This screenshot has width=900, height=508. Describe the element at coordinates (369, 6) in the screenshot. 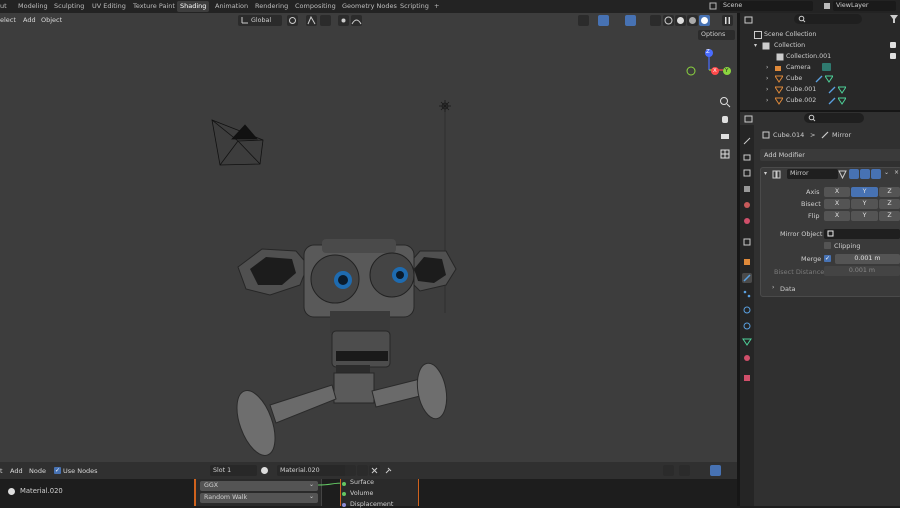

I see `tab-geometry-nodes: Geometry Nodes` at that location.